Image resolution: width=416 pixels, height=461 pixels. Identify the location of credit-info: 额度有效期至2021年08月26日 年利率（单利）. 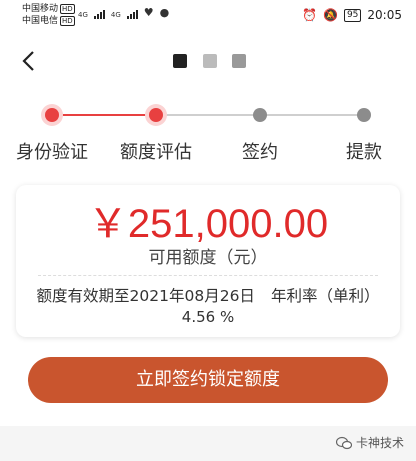
(208, 295).